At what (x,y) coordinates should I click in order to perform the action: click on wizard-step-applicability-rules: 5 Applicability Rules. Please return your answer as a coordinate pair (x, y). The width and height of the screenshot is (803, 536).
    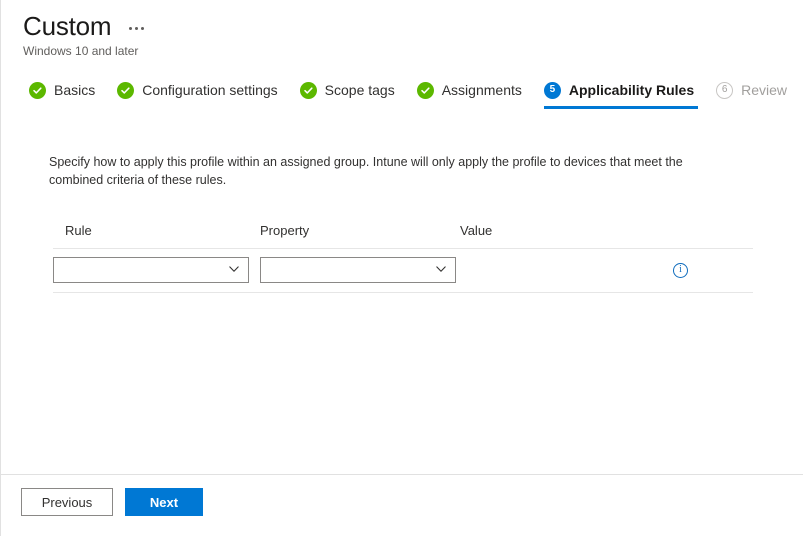
    Looking at the image, I should click on (625, 95).